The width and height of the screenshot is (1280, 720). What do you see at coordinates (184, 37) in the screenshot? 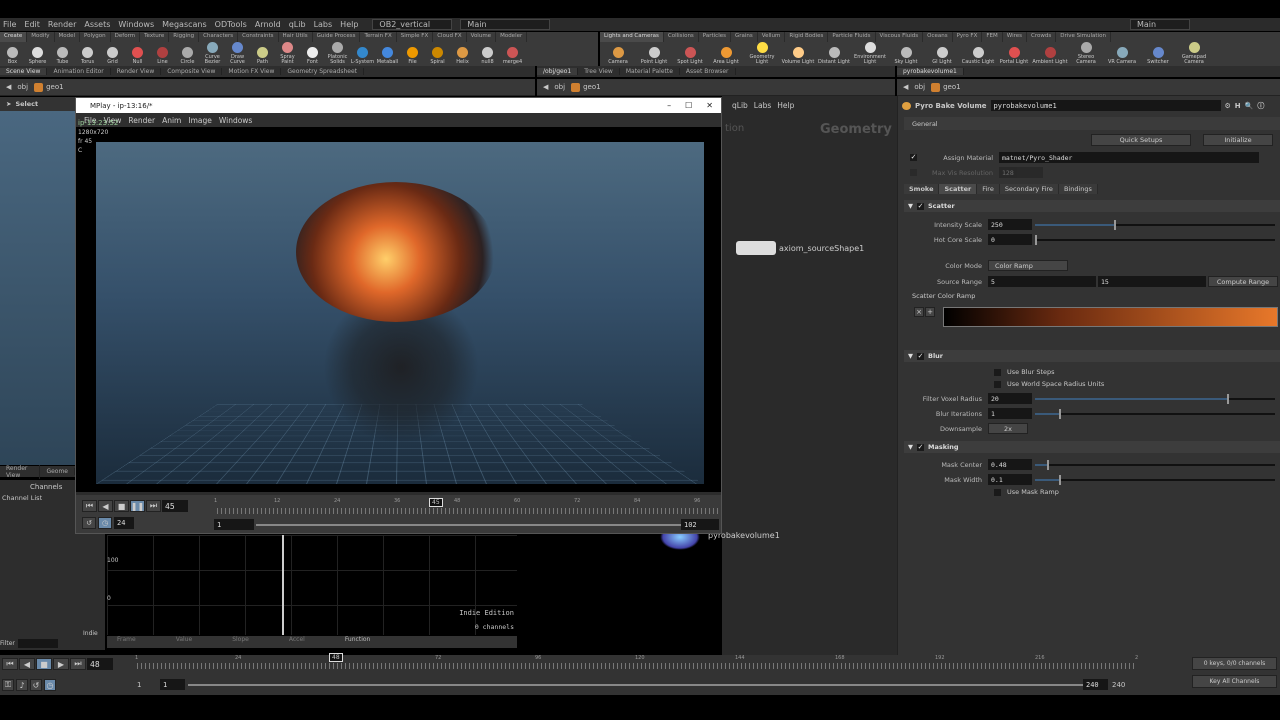
I see `shelf-tab-rigging: Rigging` at bounding box center [184, 37].